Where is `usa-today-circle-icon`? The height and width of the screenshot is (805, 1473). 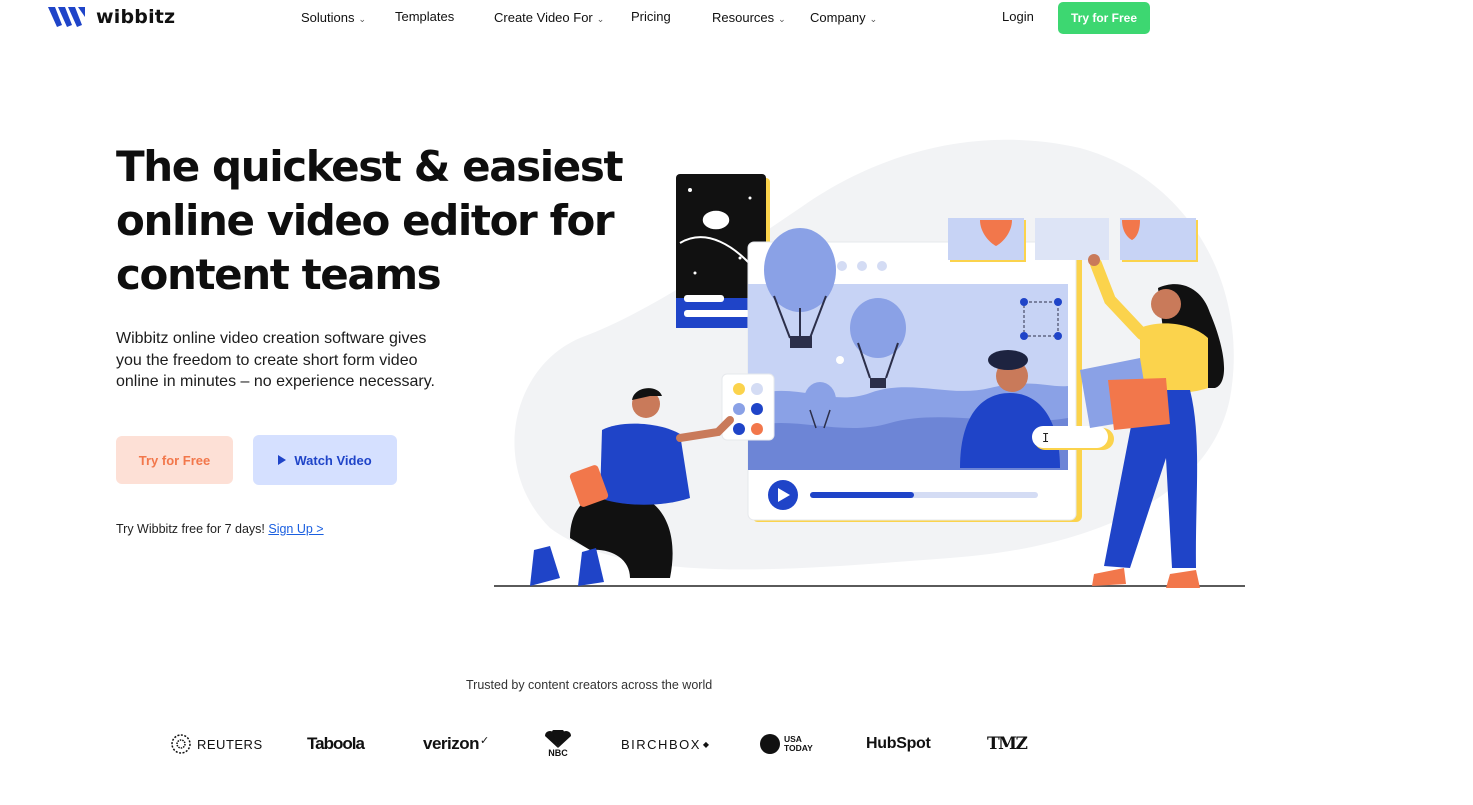
usa-today-circle-icon is located at coordinates (770, 744).